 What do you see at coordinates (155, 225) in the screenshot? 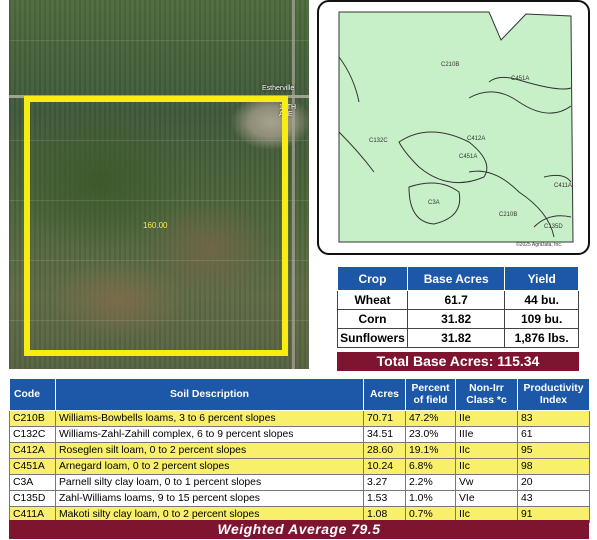
I see `field-acres-label: 160.00` at bounding box center [155, 225].